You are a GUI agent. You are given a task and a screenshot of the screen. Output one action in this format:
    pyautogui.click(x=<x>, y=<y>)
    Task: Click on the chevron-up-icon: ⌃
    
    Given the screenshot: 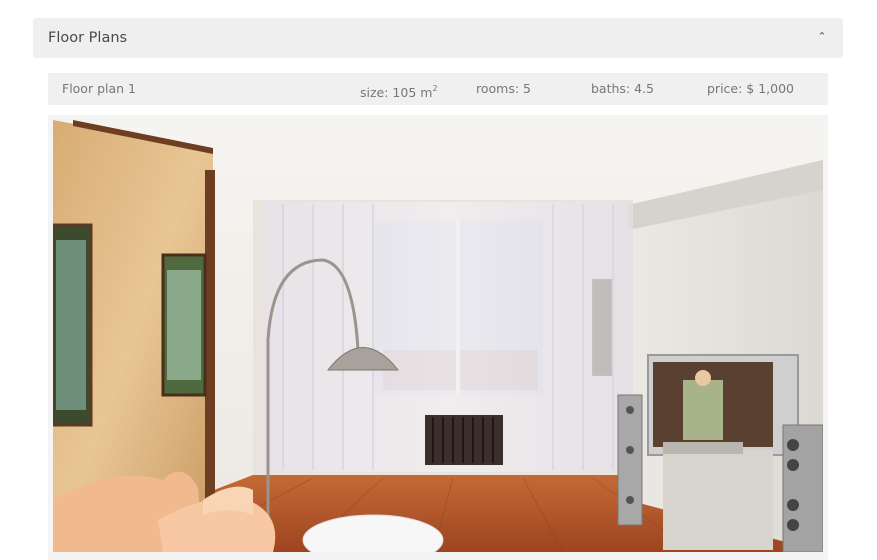 What is the action you would take?
    pyautogui.click(x=822, y=37)
    